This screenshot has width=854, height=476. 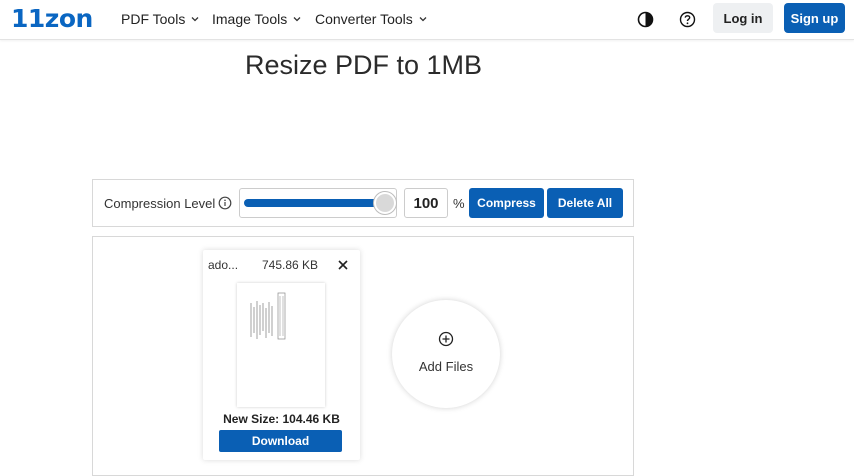 What do you see at coordinates (743, 18) in the screenshot?
I see `login-button: Log in` at bounding box center [743, 18].